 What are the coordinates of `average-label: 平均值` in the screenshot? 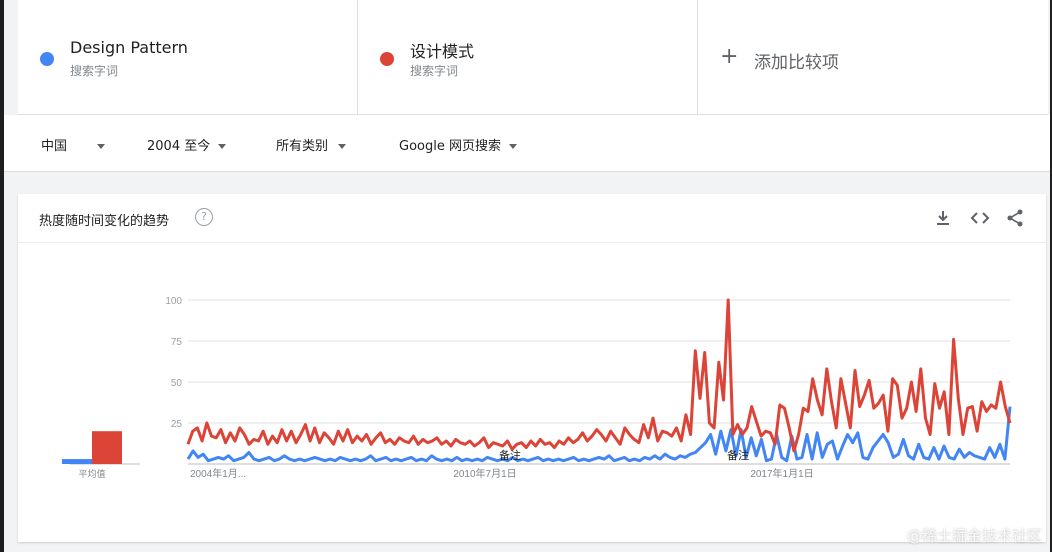 It's located at (91, 473).